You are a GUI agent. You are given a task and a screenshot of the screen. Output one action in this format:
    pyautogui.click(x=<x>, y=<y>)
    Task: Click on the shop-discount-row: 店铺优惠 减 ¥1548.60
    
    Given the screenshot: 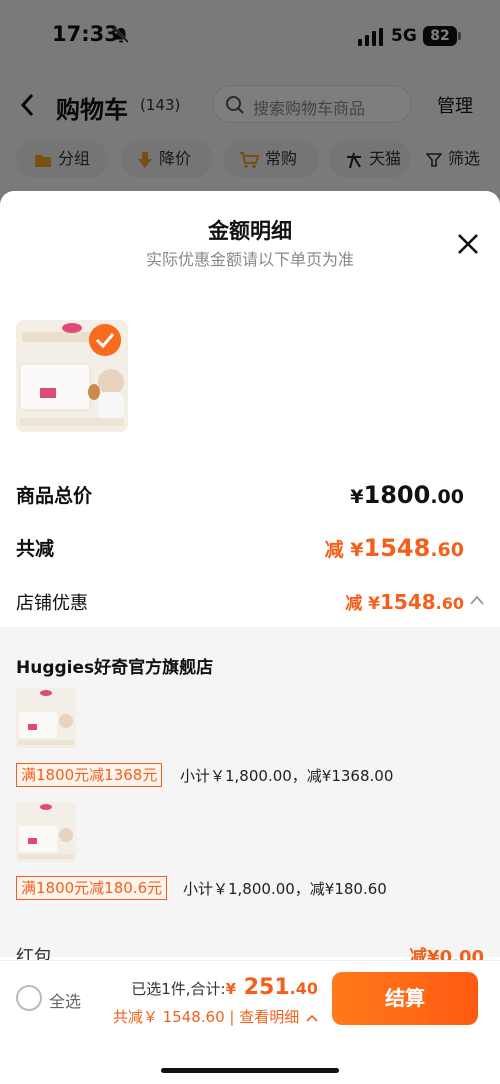 What is the action you would take?
    pyautogui.click(x=250, y=603)
    